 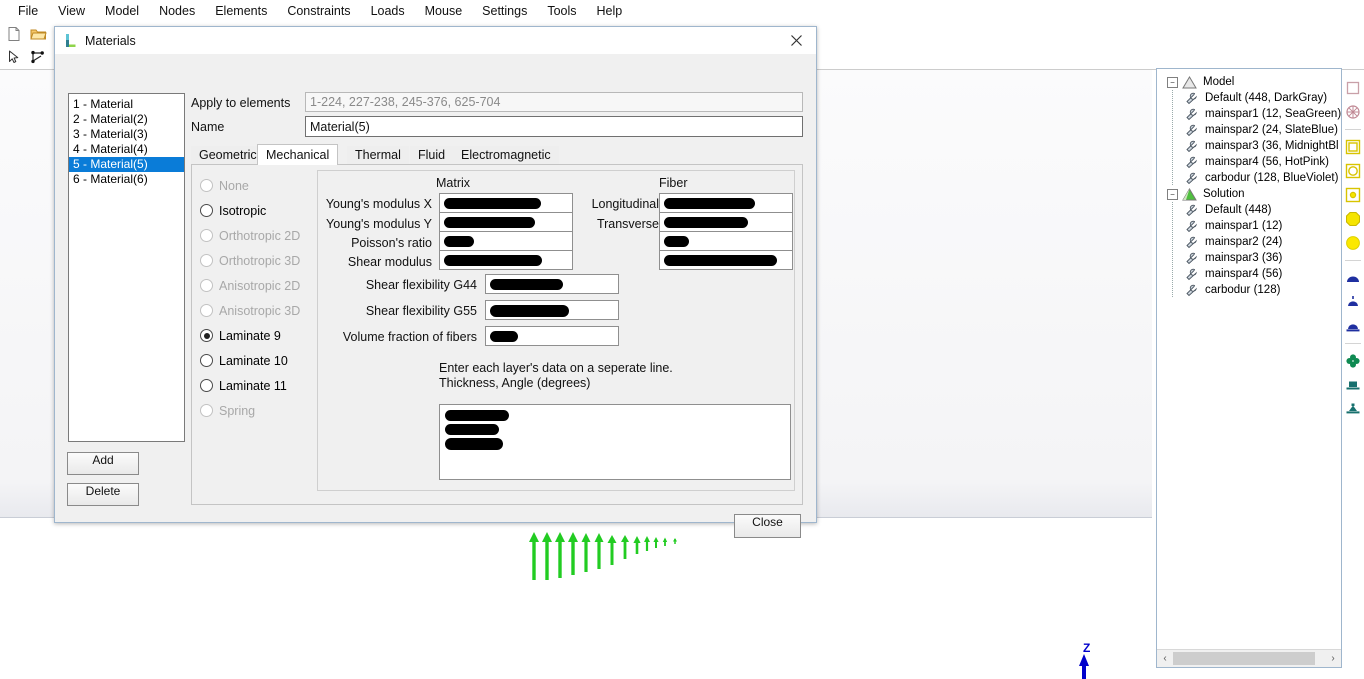 I want to click on radio-label: Laminate 9, so click(x=250, y=335).